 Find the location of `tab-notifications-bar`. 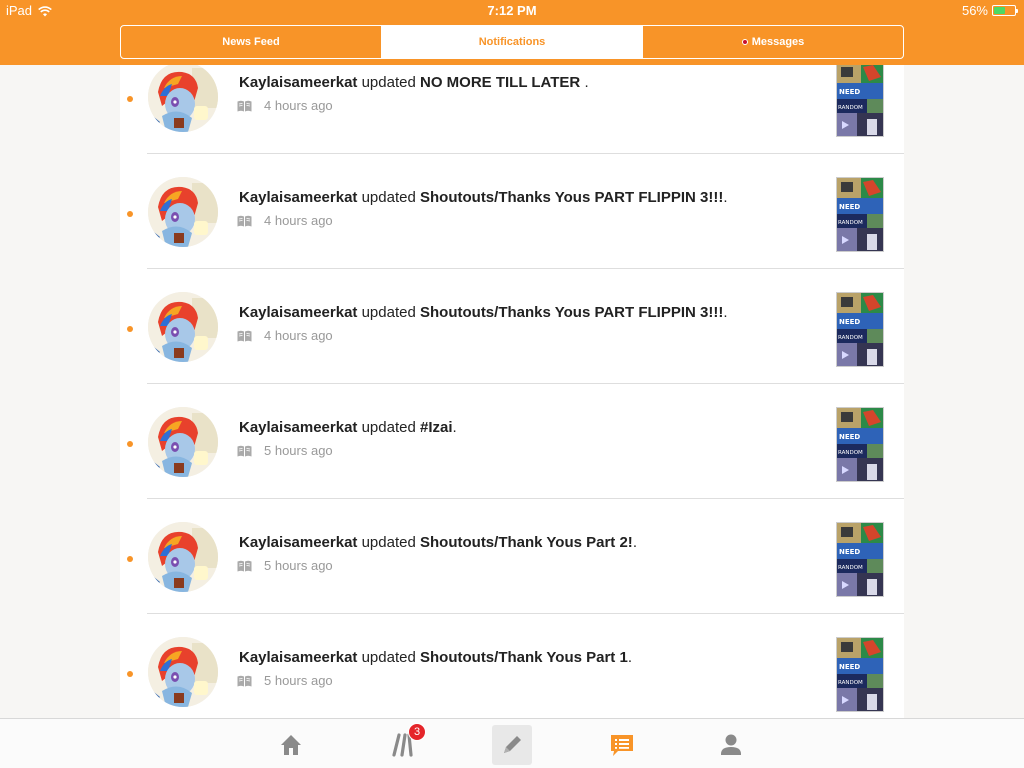

tab-notifications-bar is located at coordinates (622, 745).